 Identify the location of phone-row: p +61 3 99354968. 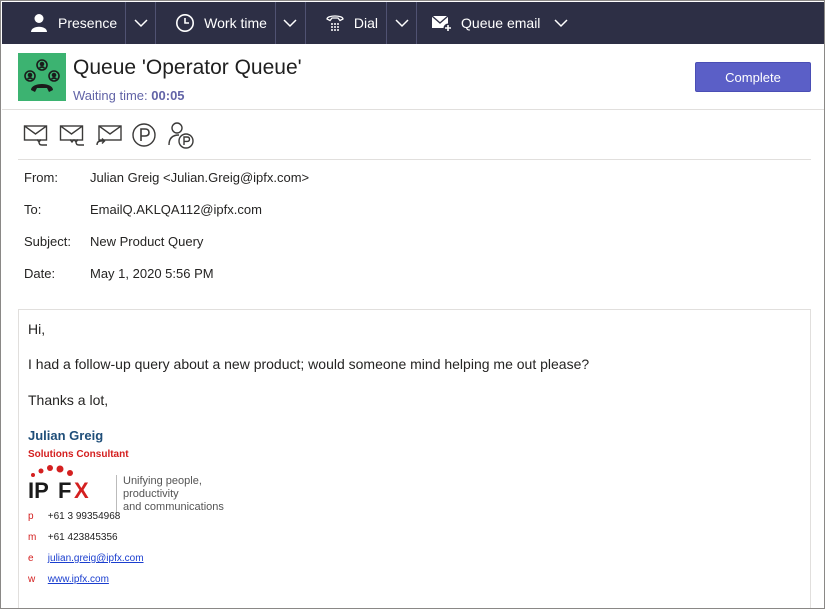
(74, 516).